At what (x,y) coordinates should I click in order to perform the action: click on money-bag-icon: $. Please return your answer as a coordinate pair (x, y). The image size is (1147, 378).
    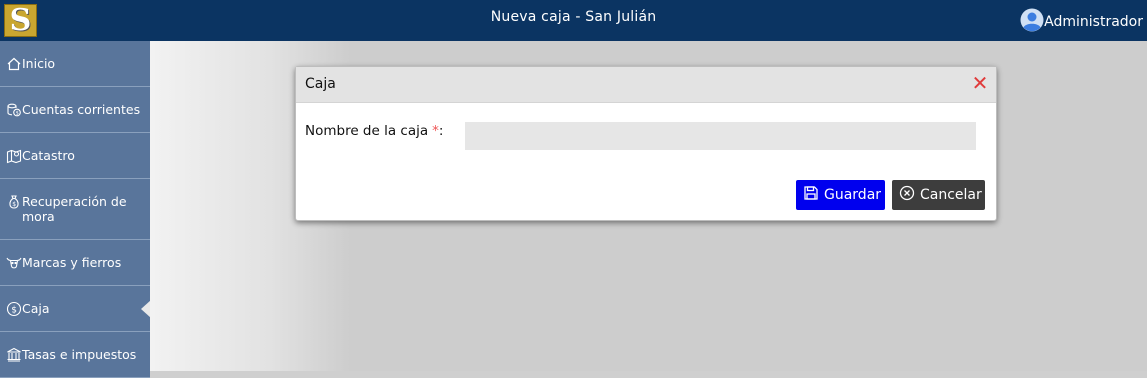
    Looking at the image, I should click on (14, 203).